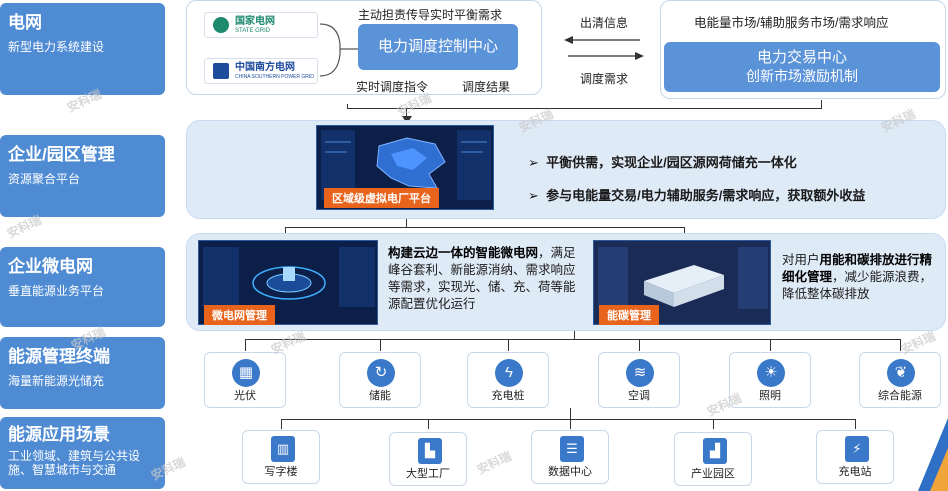 This screenshot has height=491, width=948. I want to click on layer-subtitle: 垂直能源业务平台, so click(56, 291).